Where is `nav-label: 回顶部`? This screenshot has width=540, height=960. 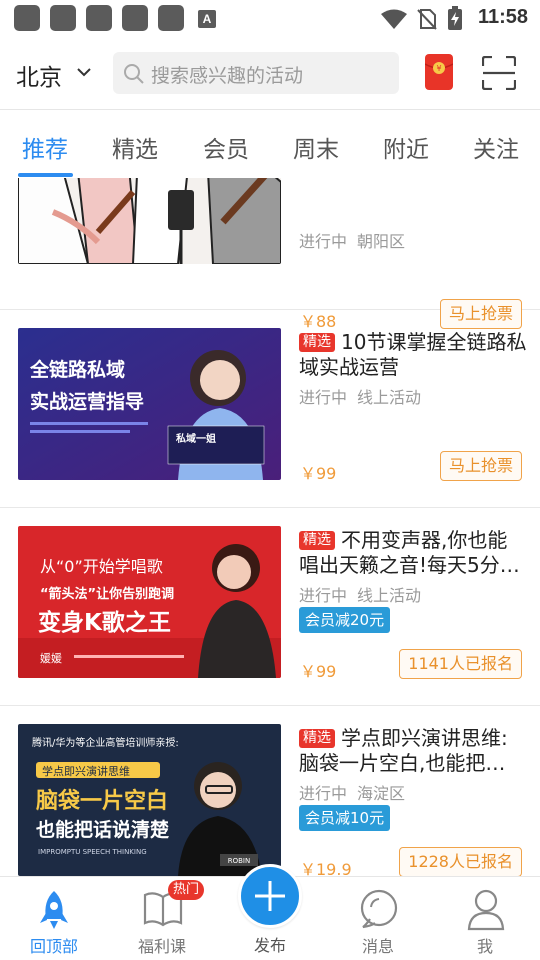 nav-label: 回顶部 is located at coordinates (53, 946).